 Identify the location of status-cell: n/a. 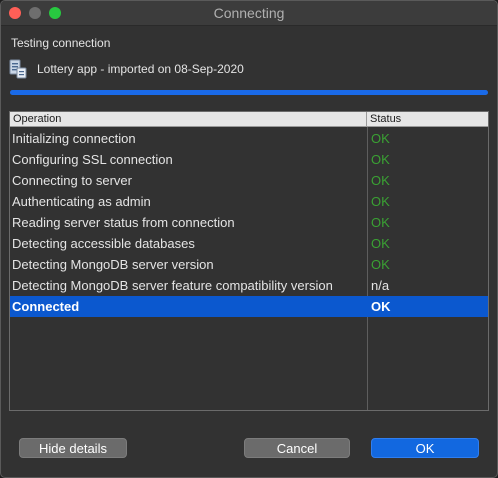
(380, 285).